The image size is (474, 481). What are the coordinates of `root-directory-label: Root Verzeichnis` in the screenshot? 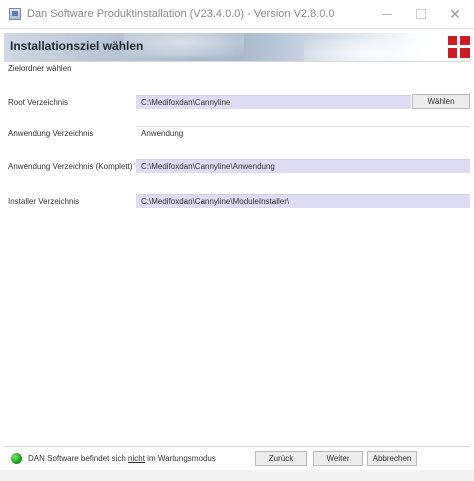 It's located at (38, 102).